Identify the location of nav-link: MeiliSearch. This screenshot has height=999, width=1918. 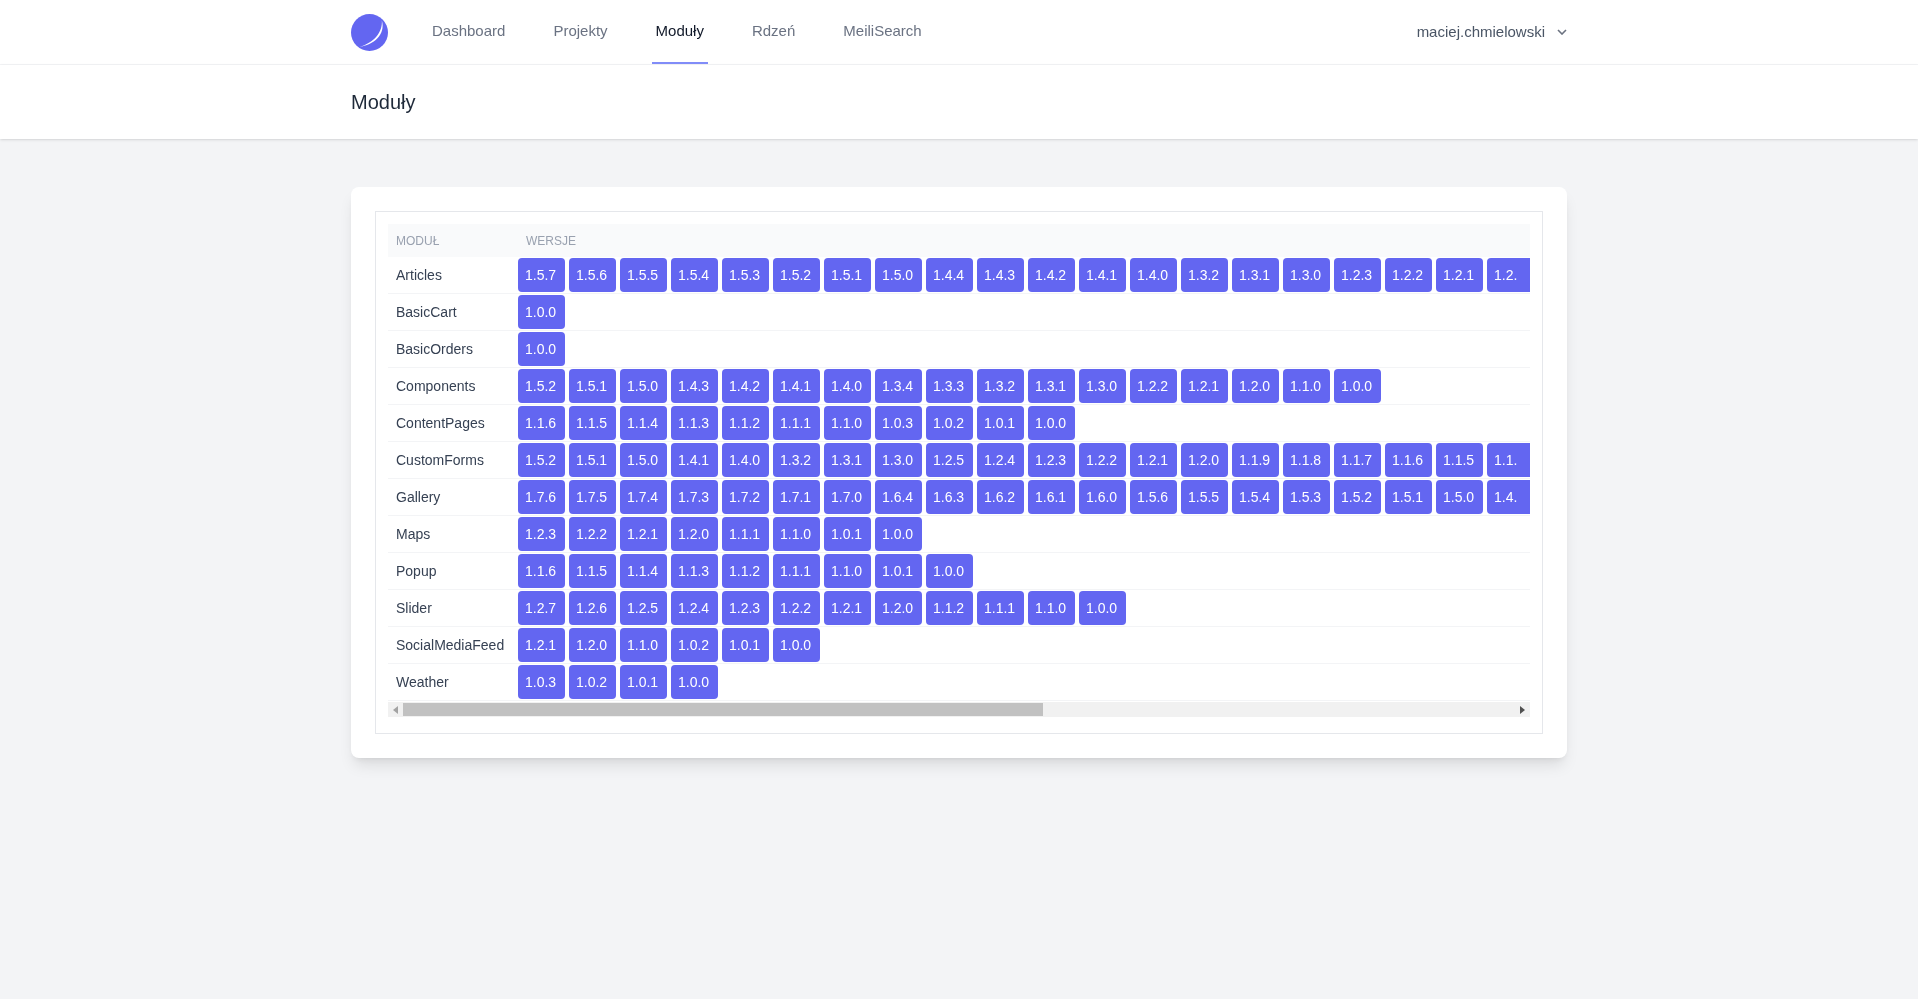
(882, 32).